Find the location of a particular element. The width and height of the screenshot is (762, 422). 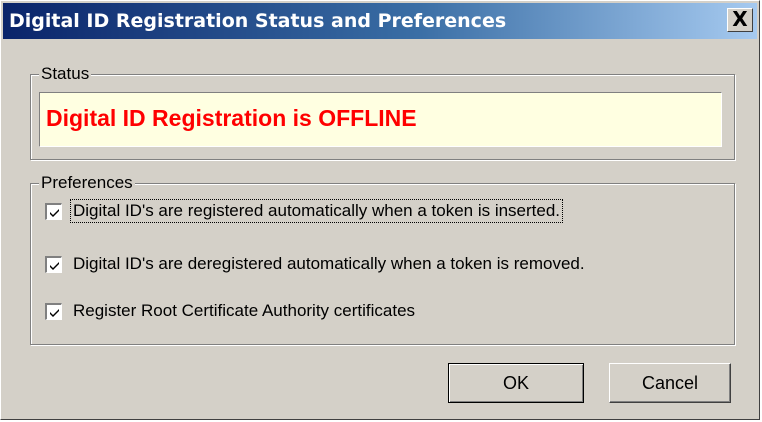

status-group-label: Status is located at coordinates (65, 74).